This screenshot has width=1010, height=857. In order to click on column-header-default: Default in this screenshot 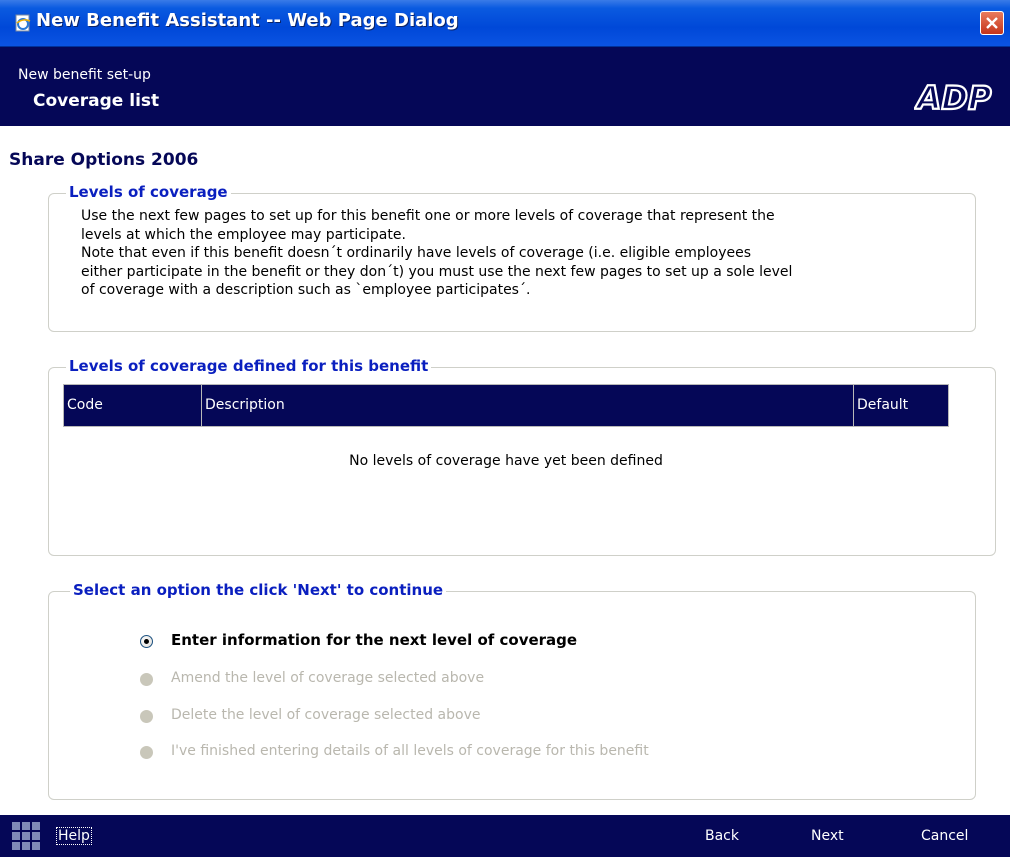, I will do `click(901, 405)`.